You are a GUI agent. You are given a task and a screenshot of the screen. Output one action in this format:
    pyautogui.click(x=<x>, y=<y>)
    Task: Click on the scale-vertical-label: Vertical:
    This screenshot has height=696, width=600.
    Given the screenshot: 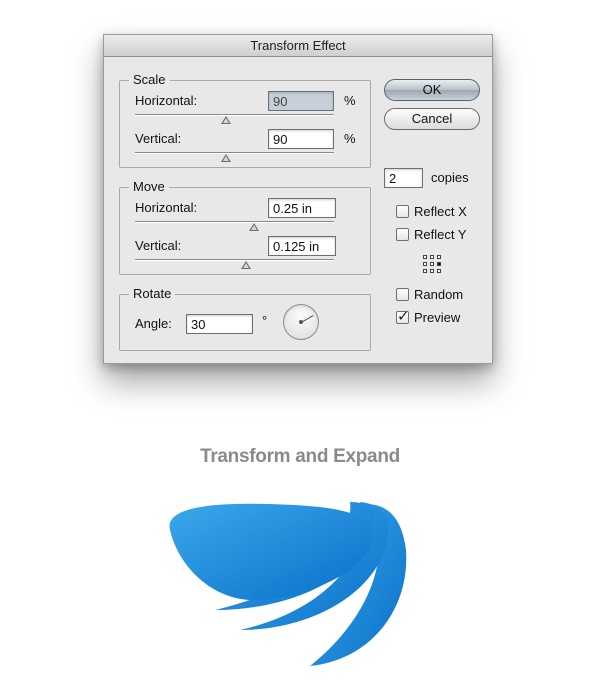 What is the action you would take?
    pyautogui.click(x=158, y=138)
    